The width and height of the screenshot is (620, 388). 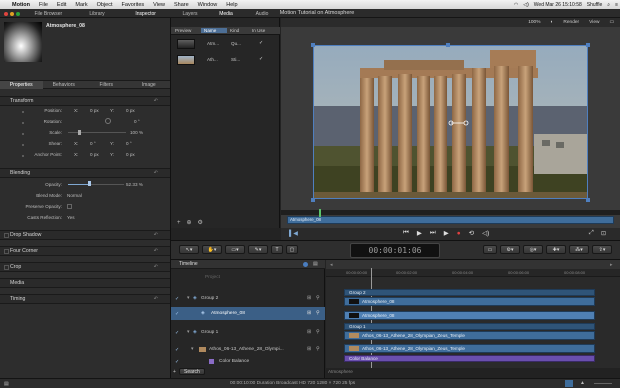 What do you see at coordinates (262, 30) in the screenshot?
I see `col-in-use: In Use` at bounding box center [262, 30].